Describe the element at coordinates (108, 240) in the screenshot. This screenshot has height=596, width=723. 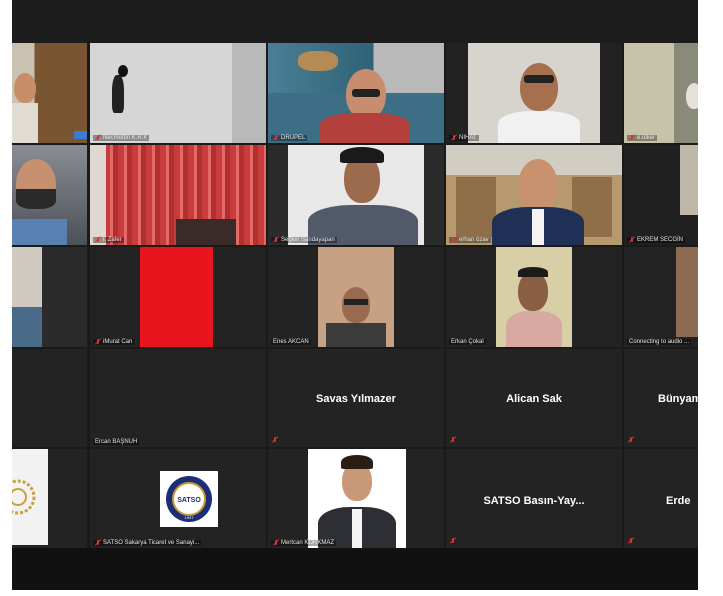
I see `participant-name: i. Zafer` at that location.